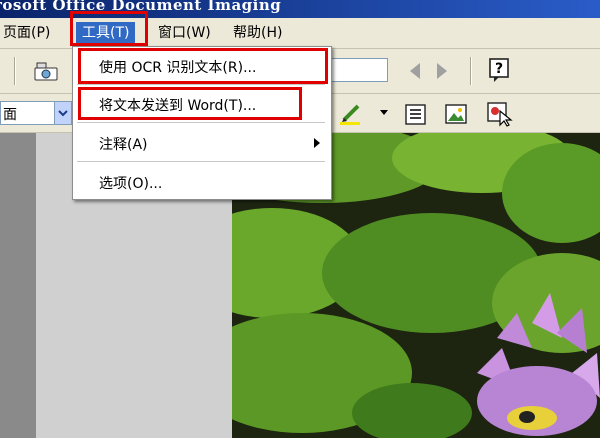 This screenshot has height=438, width=600. Describe the element at coordinates (10, 115) in the screenshot. I see `zoom-select-value: 面` at that location.